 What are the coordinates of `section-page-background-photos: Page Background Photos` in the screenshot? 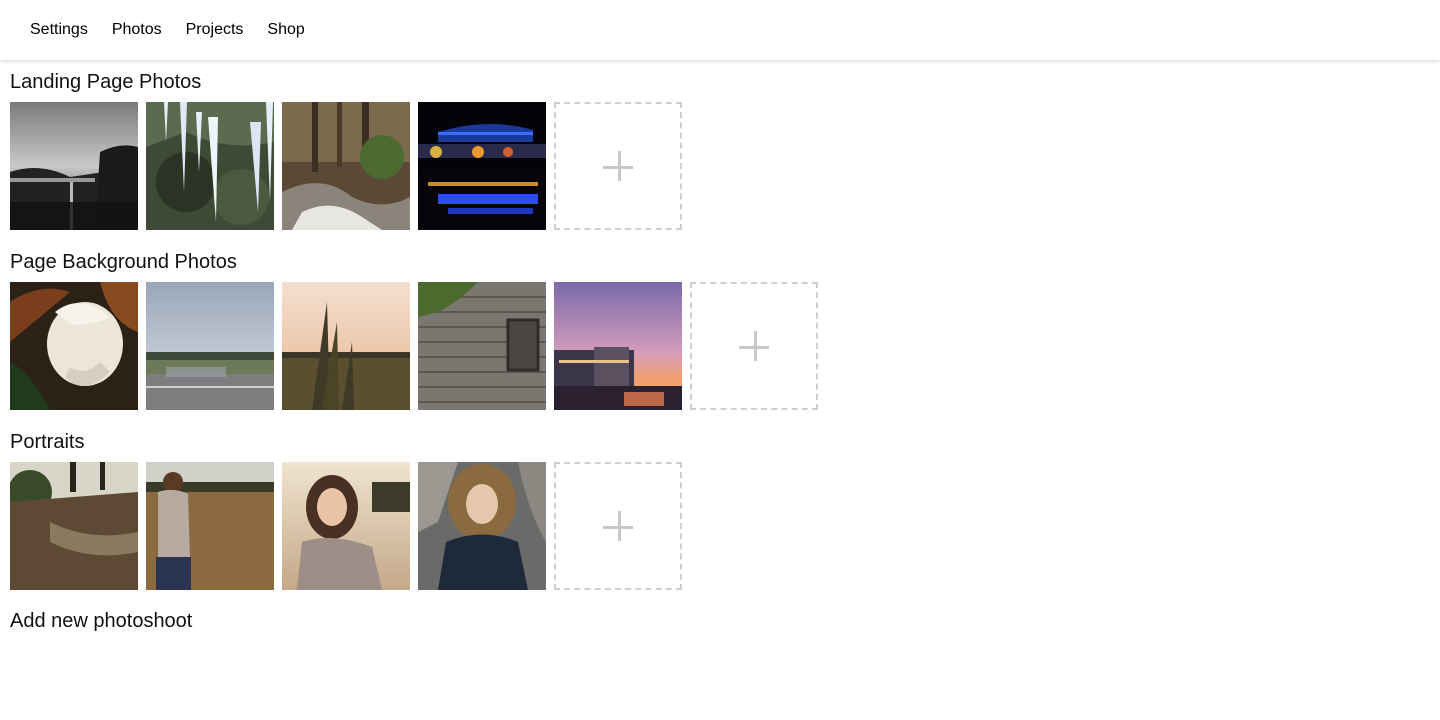 It's located at (414, 330).